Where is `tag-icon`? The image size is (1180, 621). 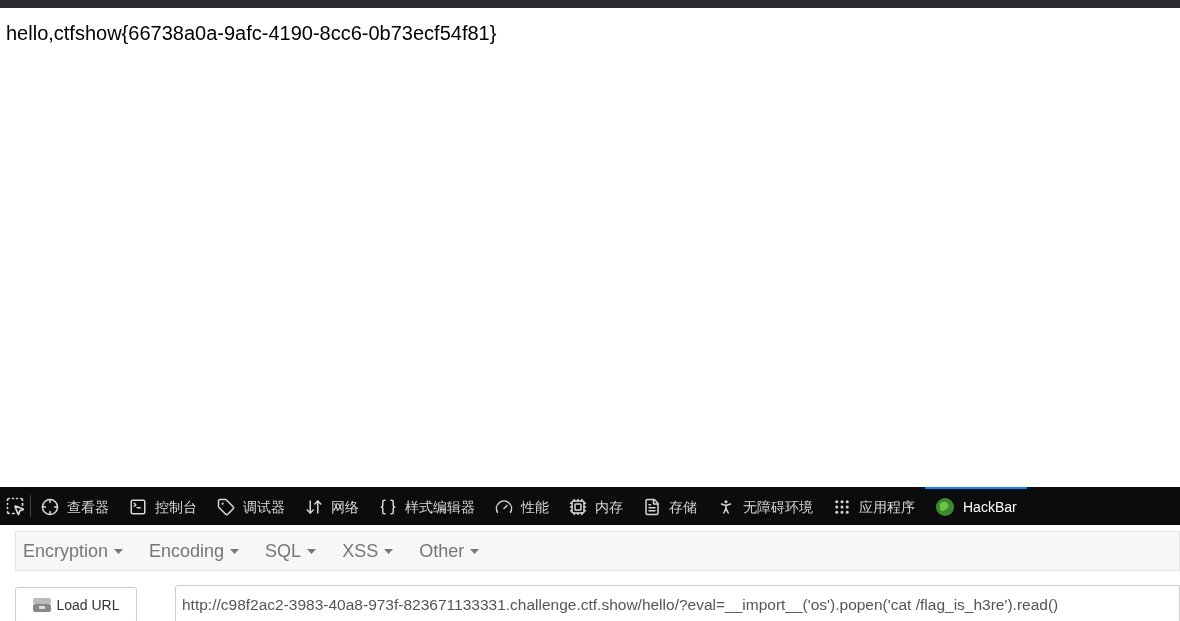
tag-icon is located at coordinates (226, 507).